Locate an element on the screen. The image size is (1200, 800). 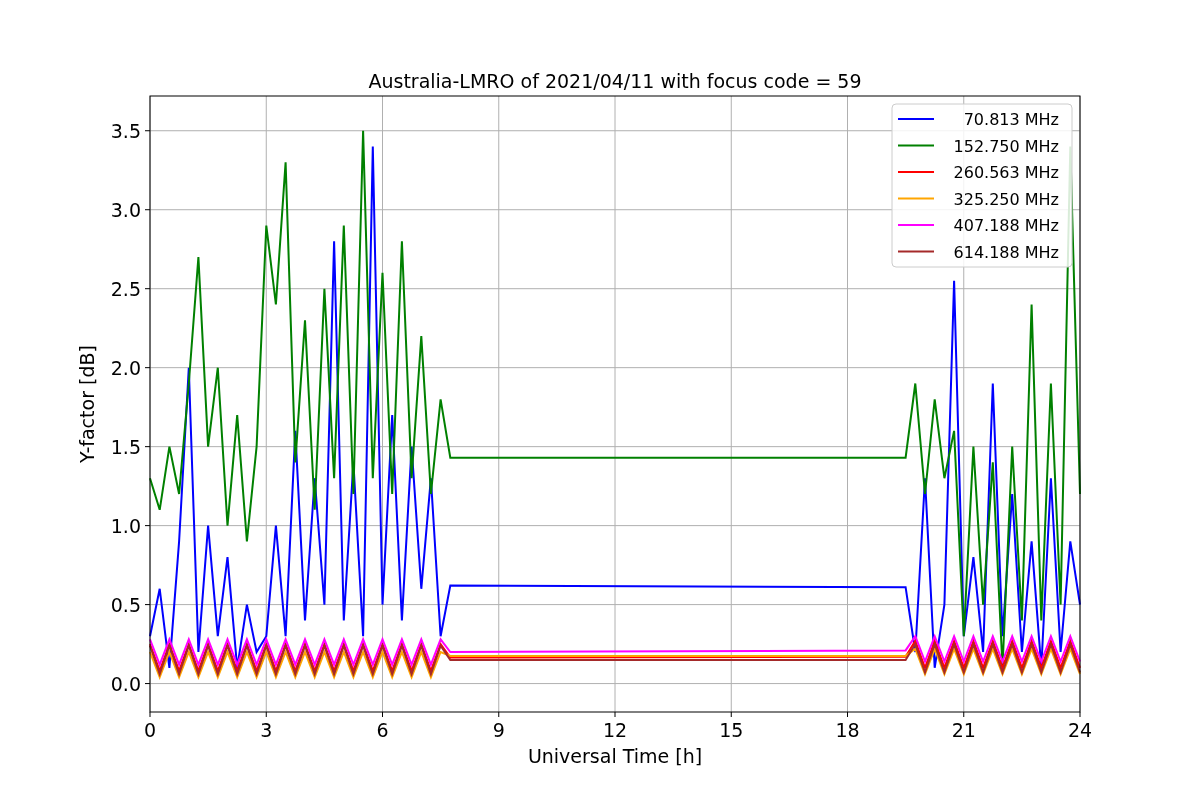
legend-label: 614.188 MHz is located at coordinates (1006, 252).